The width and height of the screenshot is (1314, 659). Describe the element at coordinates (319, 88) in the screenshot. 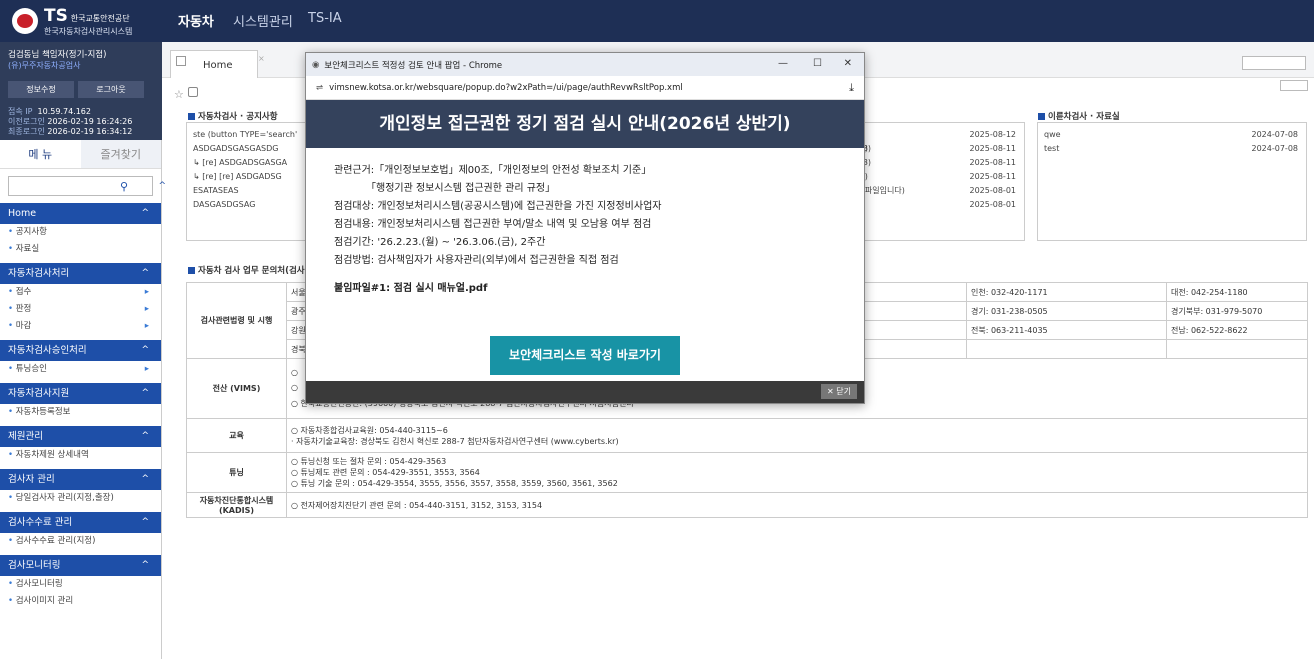

I see `site-info-icon: ⇌` at that location.